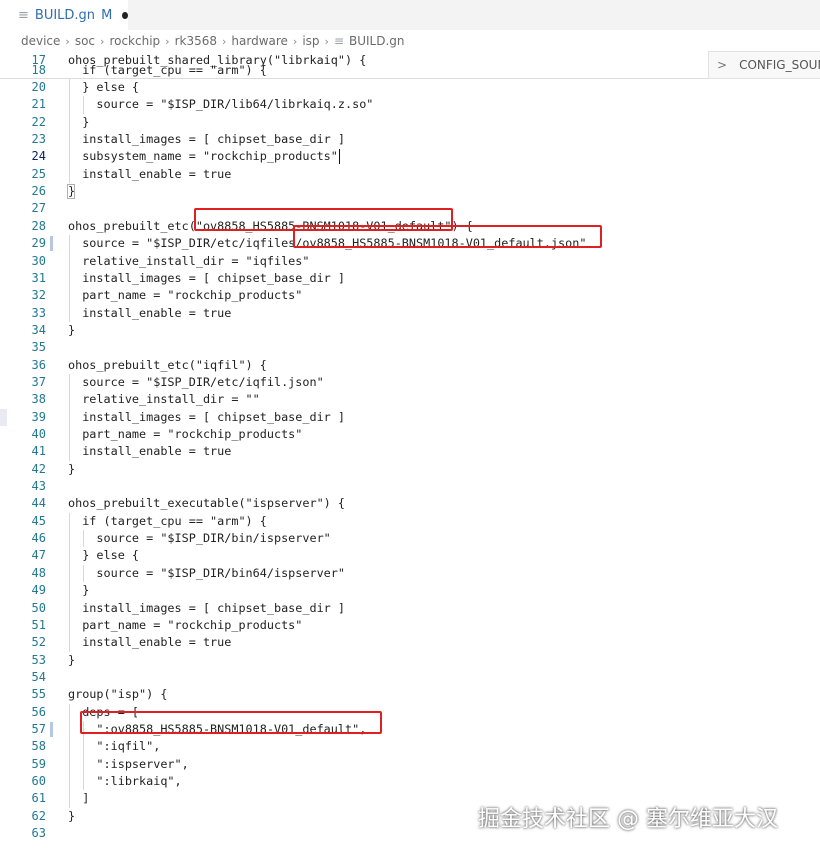 This screenshot has width=820, height=852. I want to click on code-line: ":iqfil",, so click(114, 746).